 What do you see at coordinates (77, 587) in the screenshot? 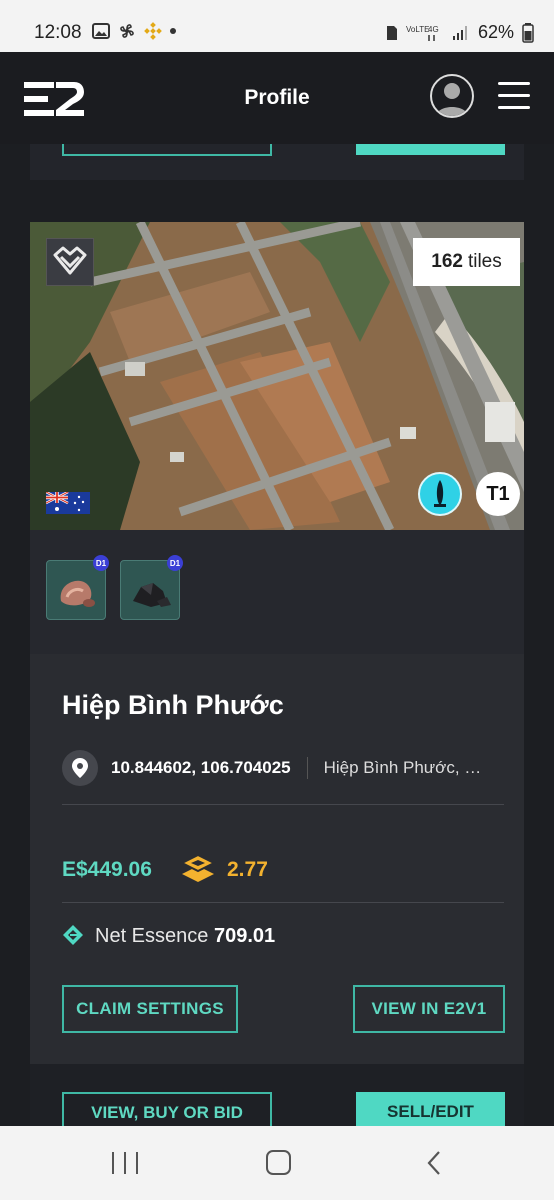
I see `resource-item-rock: D1` at bounding box center [77, 587].